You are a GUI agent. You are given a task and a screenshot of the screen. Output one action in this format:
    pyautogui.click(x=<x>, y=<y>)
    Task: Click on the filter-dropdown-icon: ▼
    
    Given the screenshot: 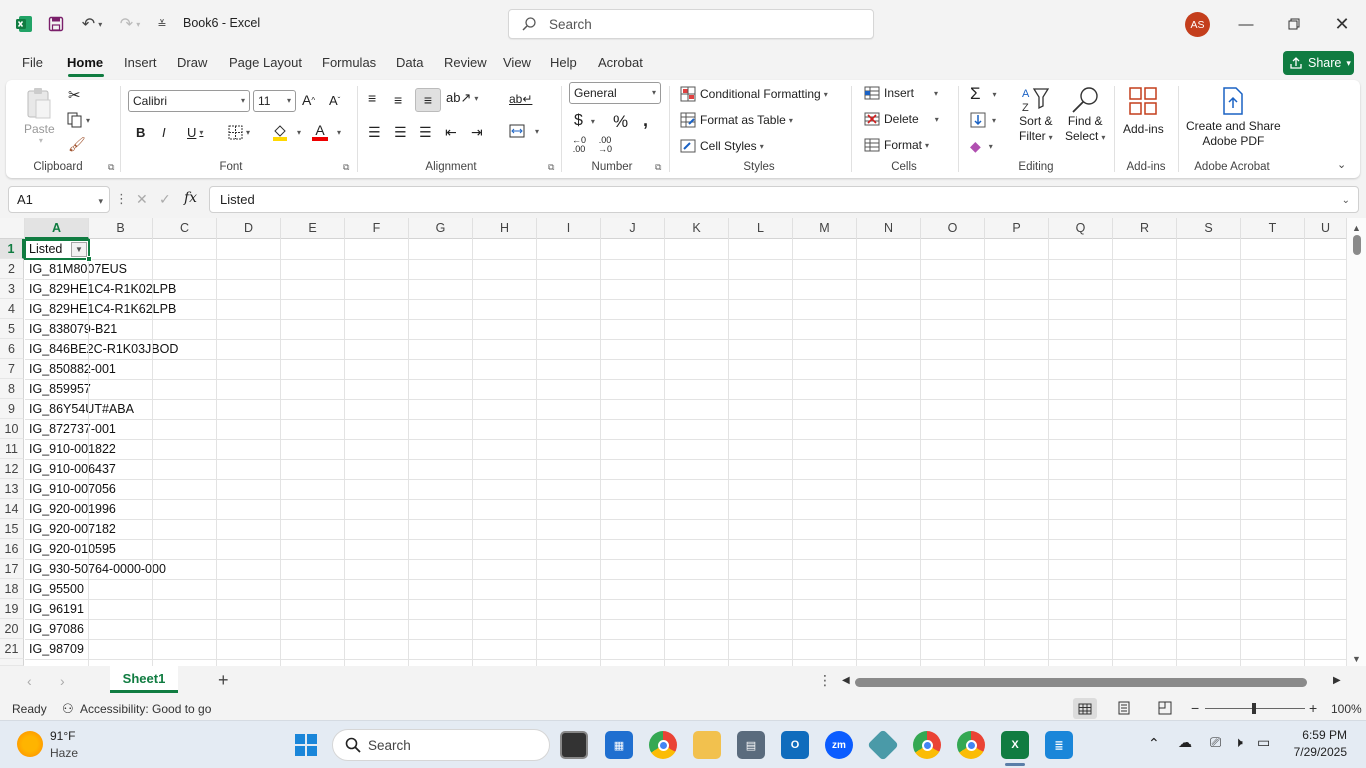 What is the action you would take?
    pyautogui.click(x=79, y=249)
    